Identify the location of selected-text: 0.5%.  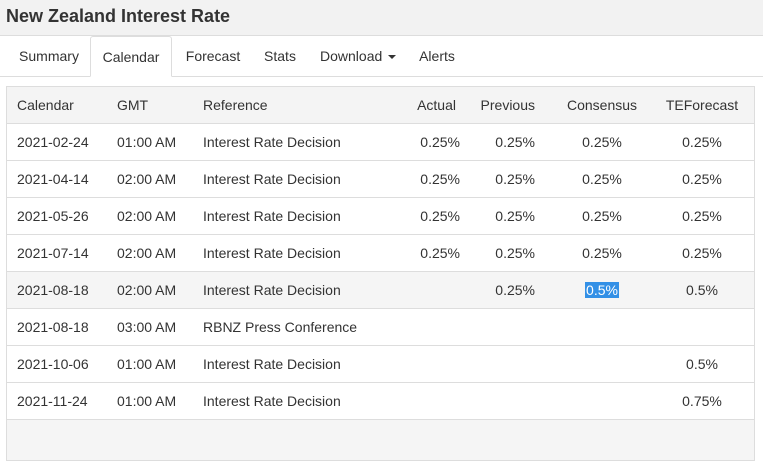
(602, 290).